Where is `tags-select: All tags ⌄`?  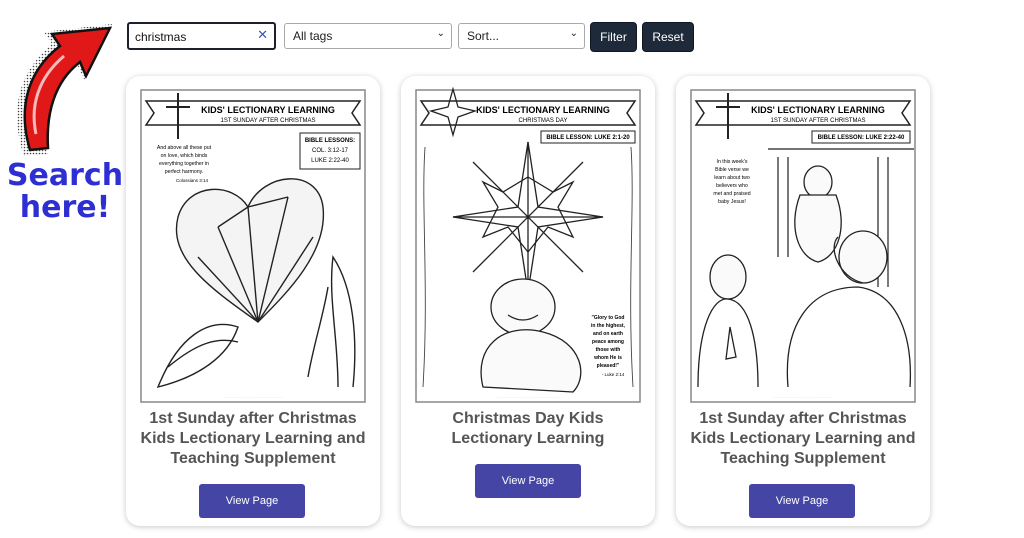 tags-select: All tags ⌄ is located at coordinates (368, 36).